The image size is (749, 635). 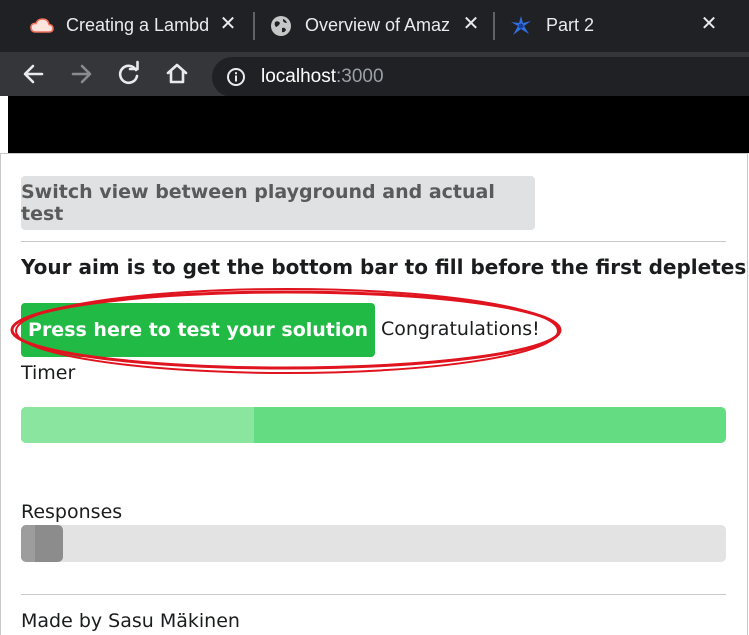 I want to click on url-host: localhost, so click(x=298, y=76).